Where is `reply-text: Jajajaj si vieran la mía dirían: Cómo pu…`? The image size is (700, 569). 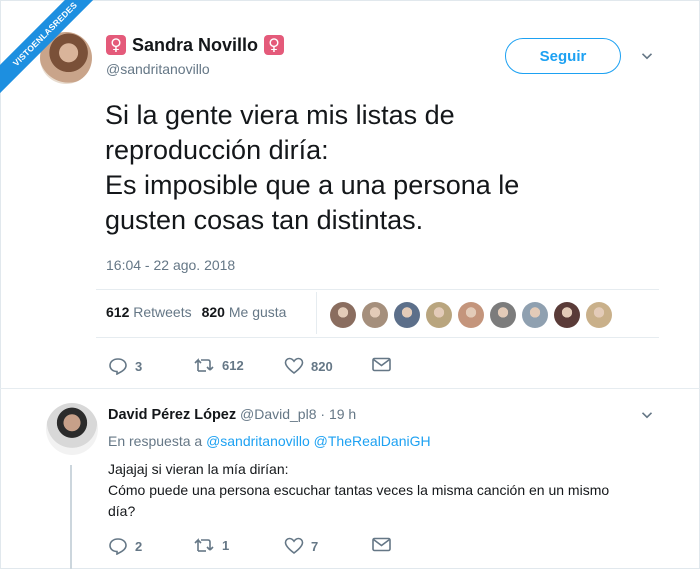 reply-text: Jajajaj si vieran la mía dirían: Cómo pu… is located at coordinates (368, 490).